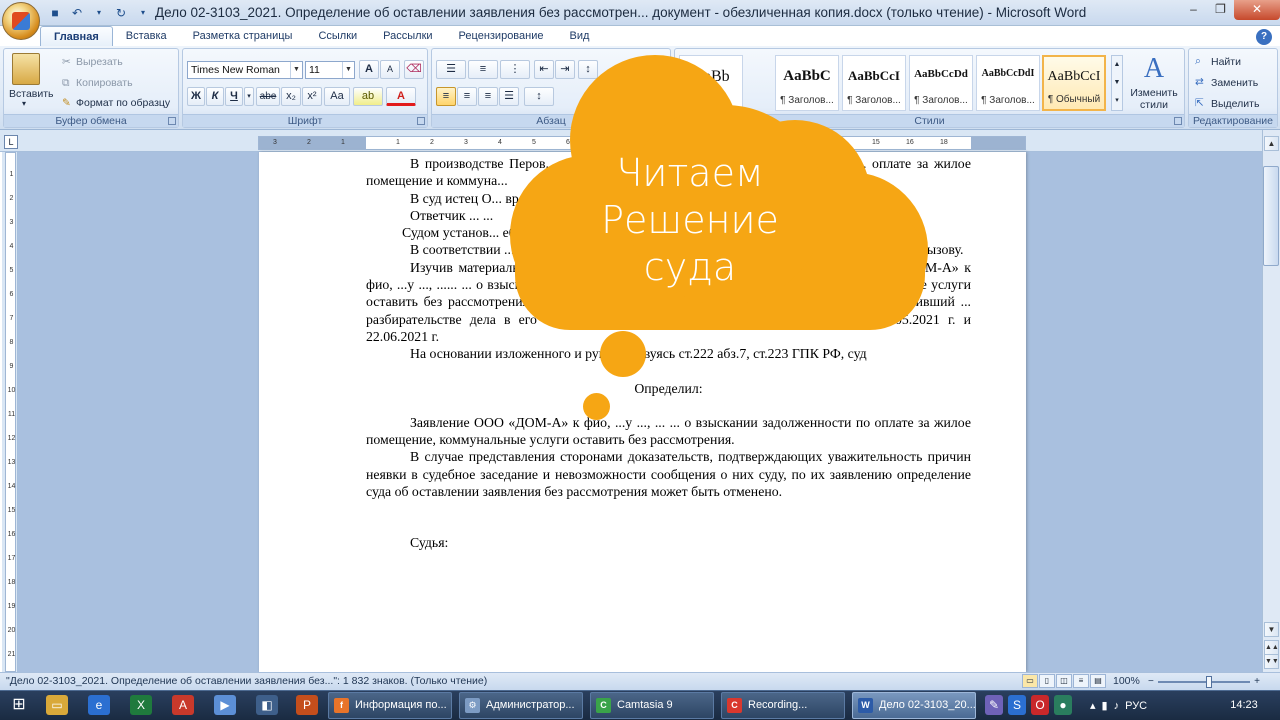 The image size is (1280, 720). What do you see at coordinates (267, 705) in the screenshot?
I see `network-icon: ◧` at bounding box center [267, 705].